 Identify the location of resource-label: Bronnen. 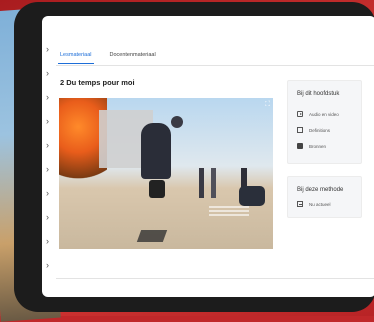
(318, 146).